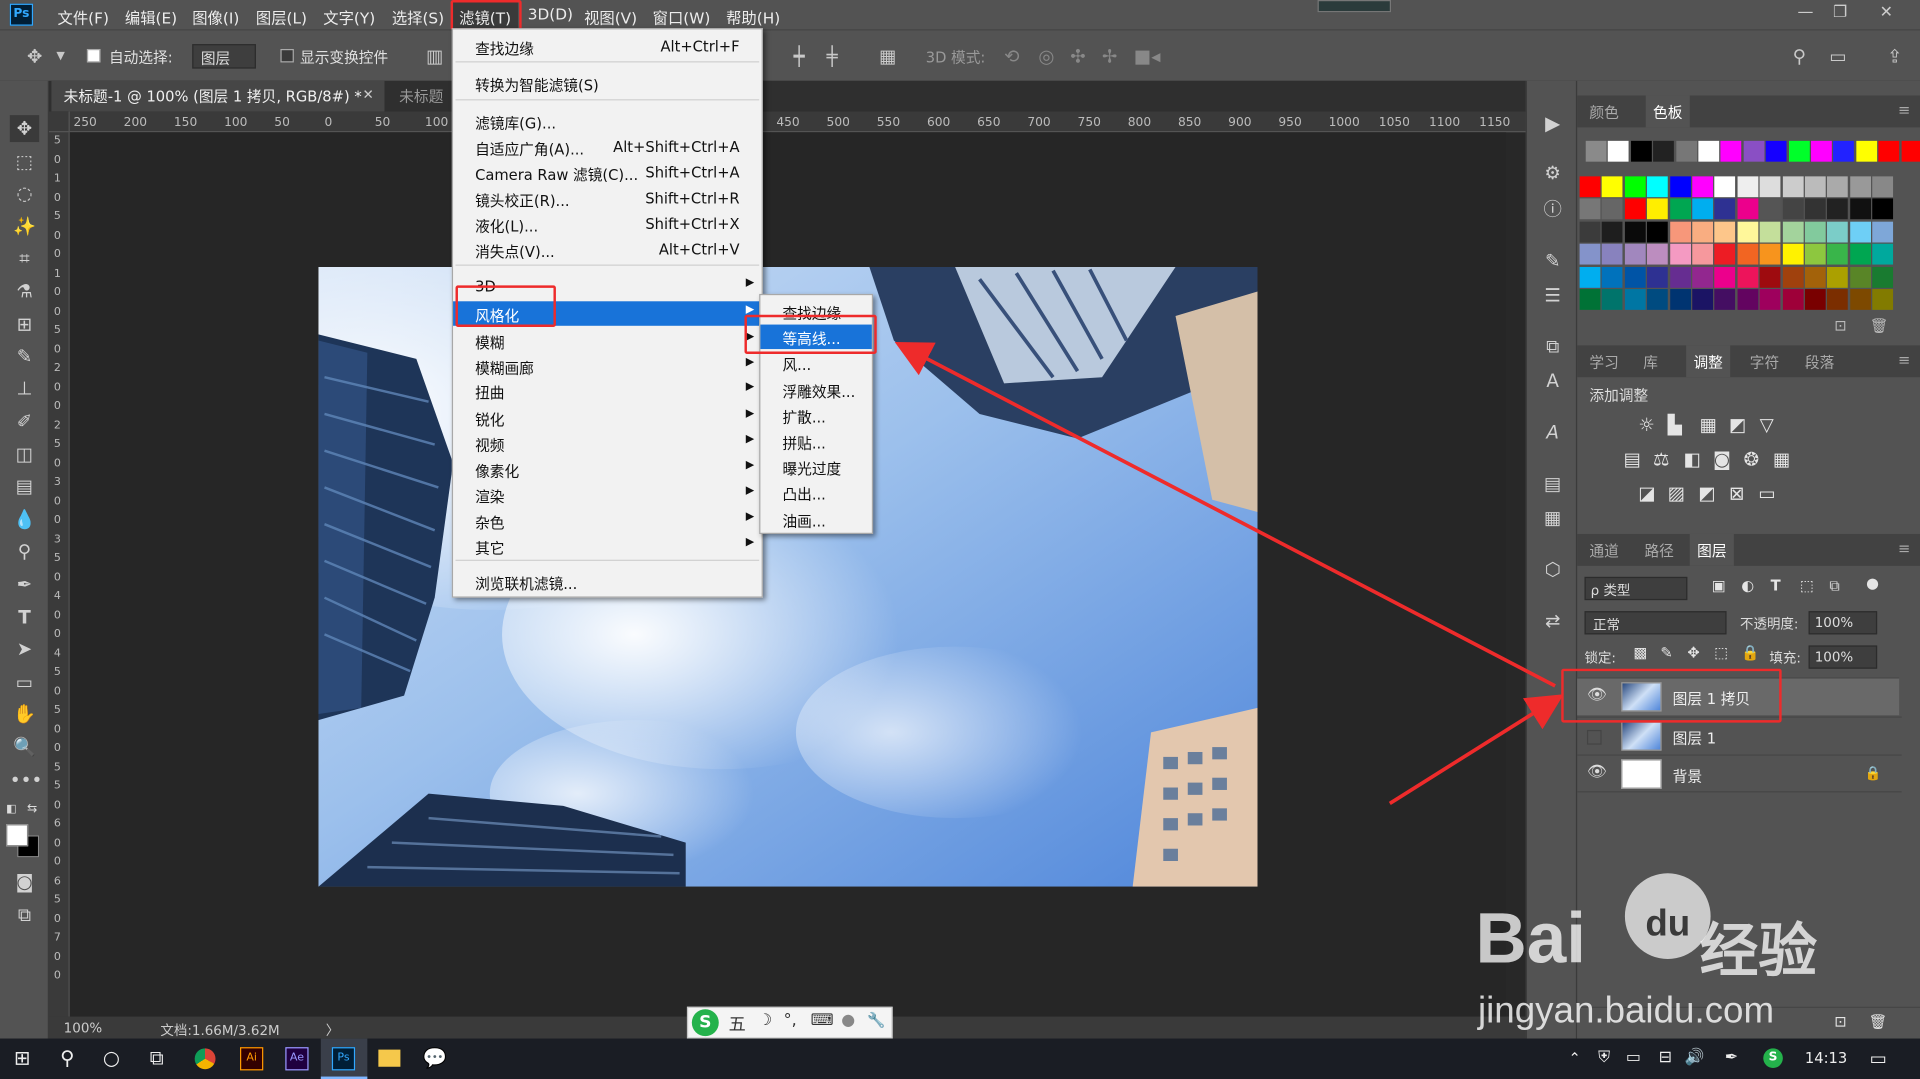 The width and height of the screenshot is (1920, 1079). I want to click on photoshop-taskbar-icon: Ps, so click(343, 1059).